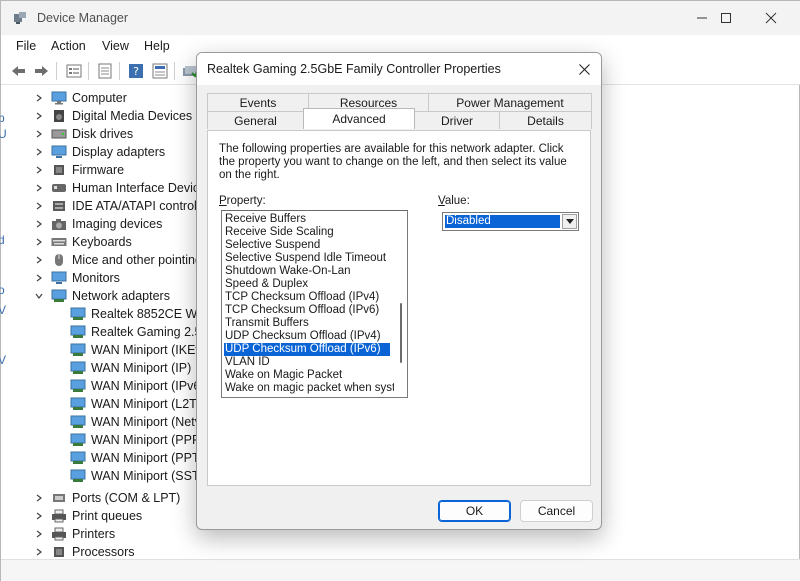 This screenshot has height=581, width=800. I want to click on tab-label: Advanced, so click(359, 119).